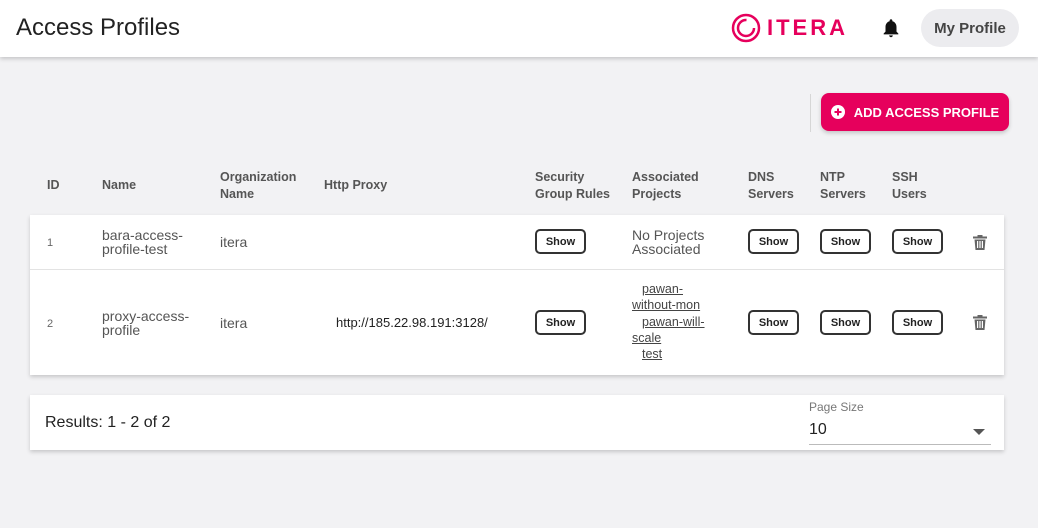 This screenshot has width=1038, height=528. I want to click on column-header-security-group-rules: Security Group Rules, so click(572, 186).